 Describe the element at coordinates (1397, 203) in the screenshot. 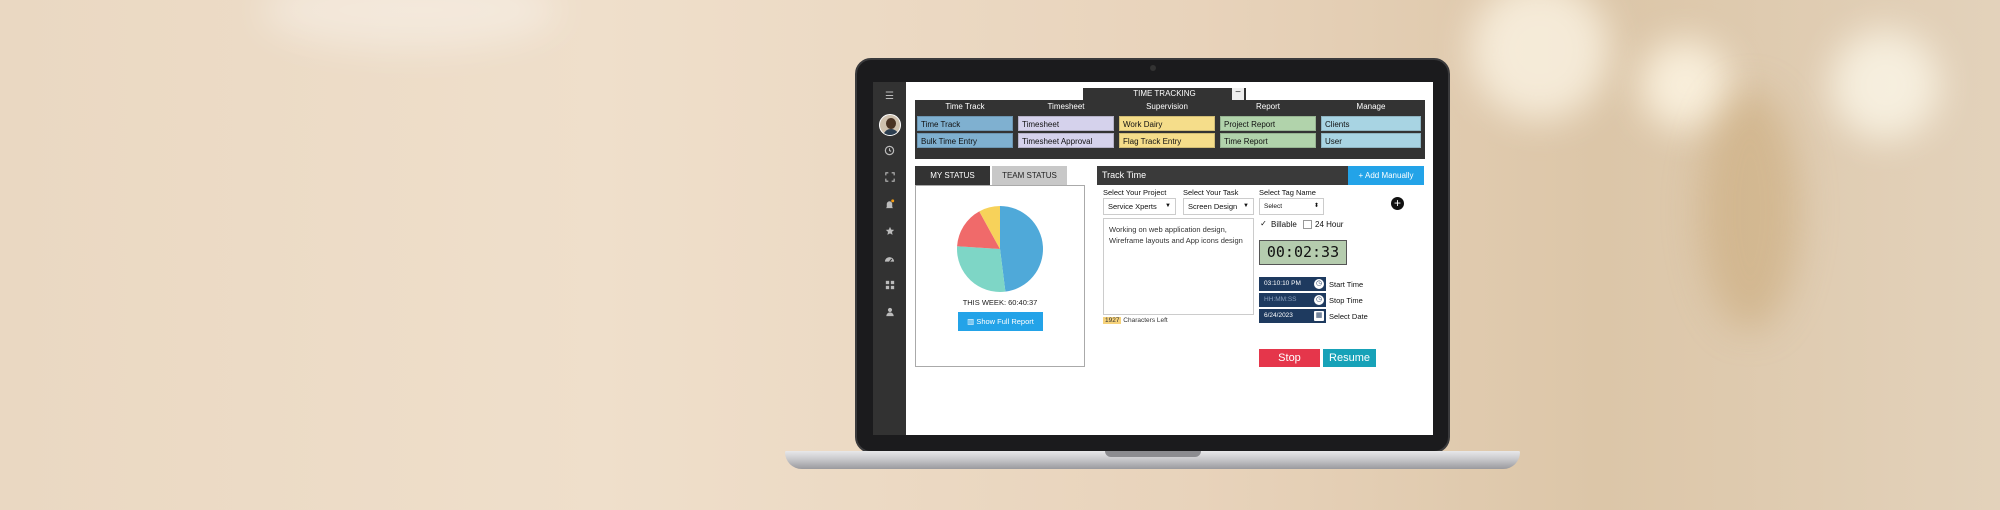

I see `add-tag-icon: +` at that location.